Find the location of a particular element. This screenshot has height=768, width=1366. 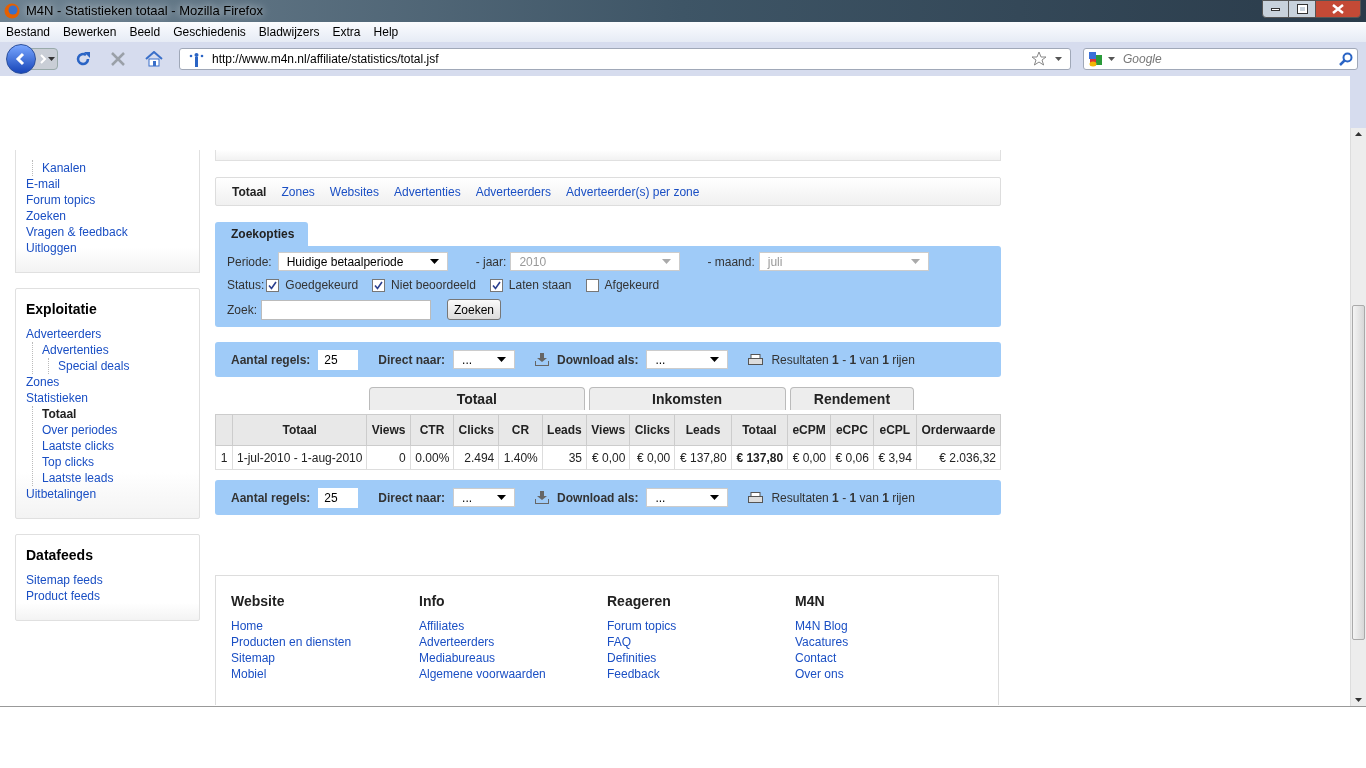

sidebar-link: Adverteerders is located at coordinates (107, 334).